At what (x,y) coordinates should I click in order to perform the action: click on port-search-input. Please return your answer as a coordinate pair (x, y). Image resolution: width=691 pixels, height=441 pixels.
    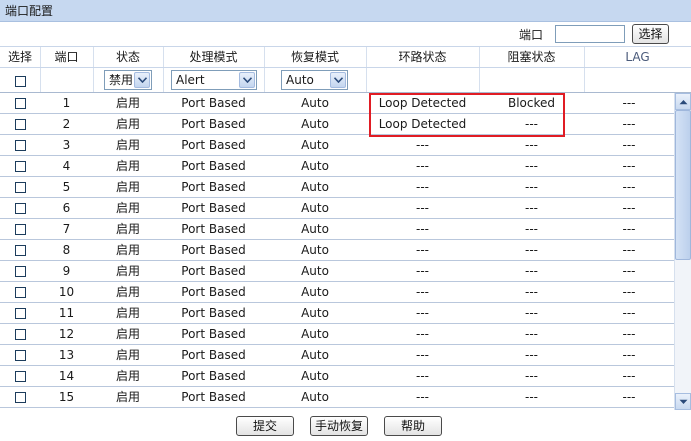
    Looking at the image, I should click on (590, 34).